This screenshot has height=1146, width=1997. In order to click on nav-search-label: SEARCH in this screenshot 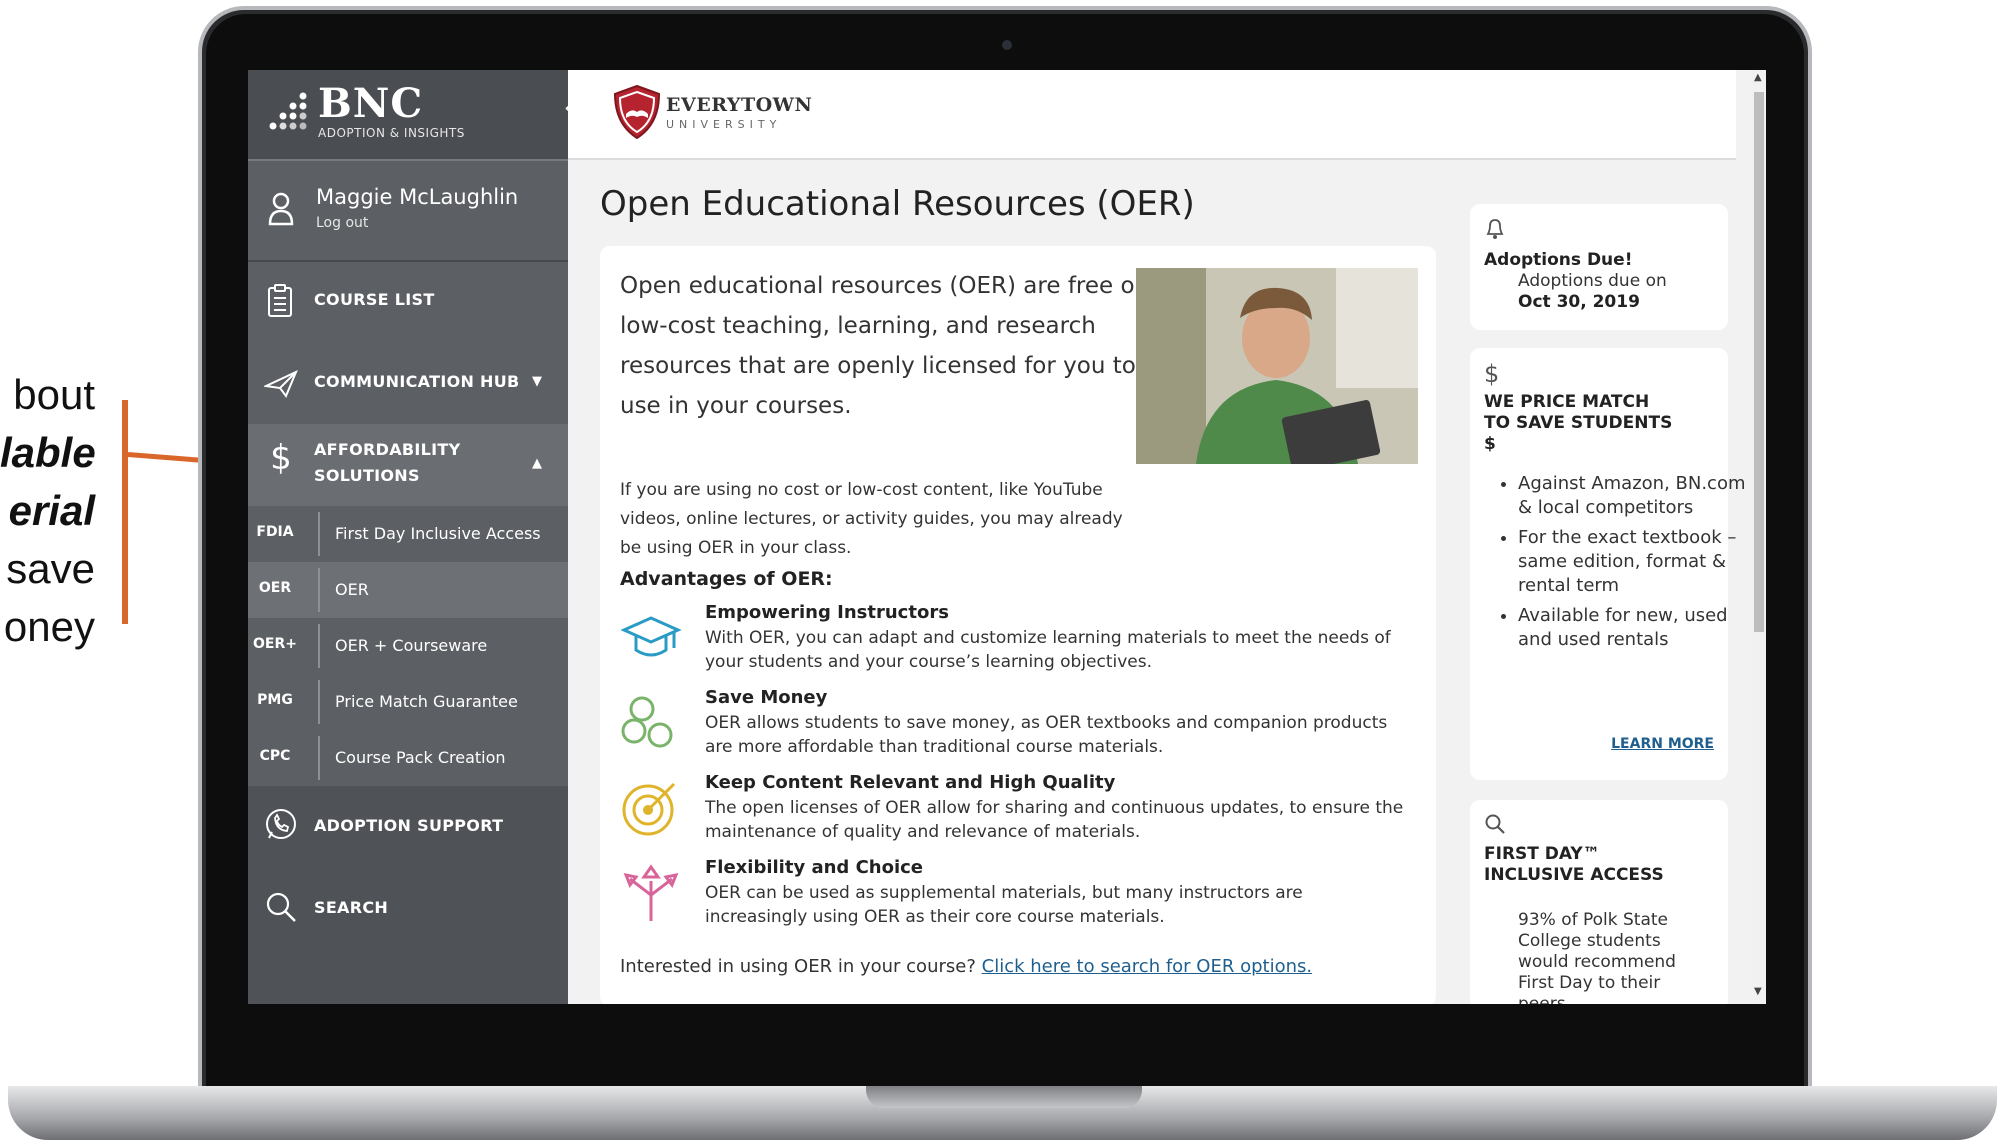, I will do `click(351, 907)`.